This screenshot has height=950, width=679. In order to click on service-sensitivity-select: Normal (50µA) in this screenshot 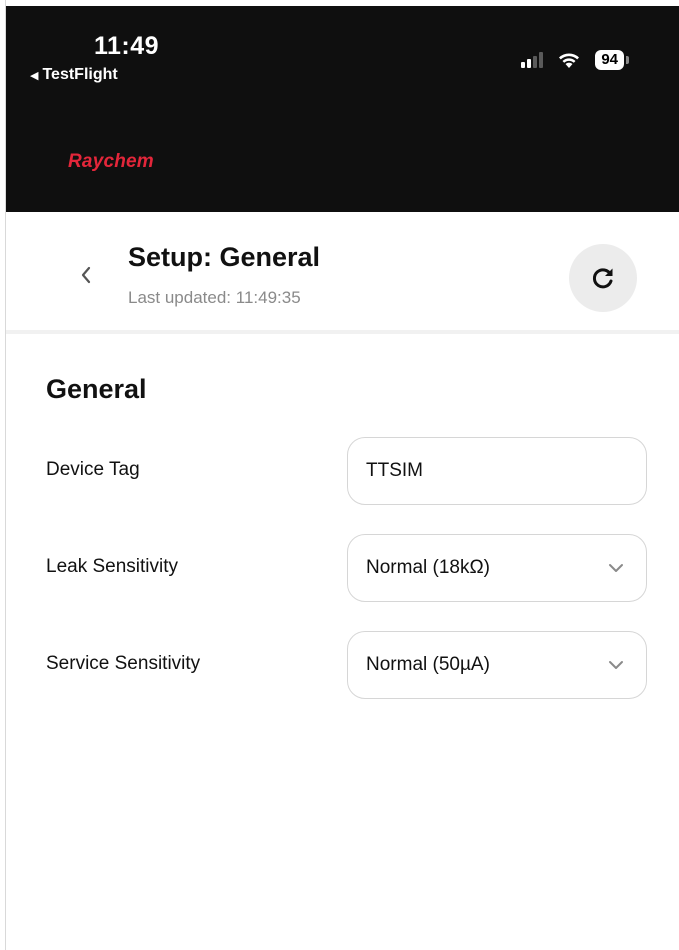, I will do `click(497, 665)`.